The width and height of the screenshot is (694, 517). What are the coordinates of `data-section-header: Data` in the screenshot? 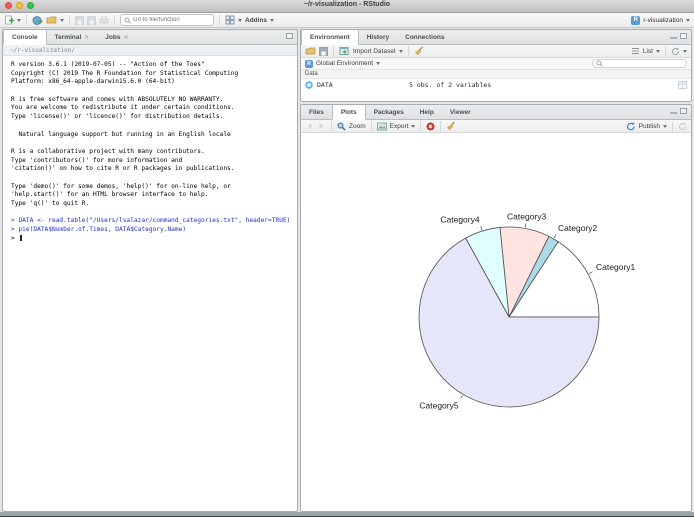 It's located at (496, 74).